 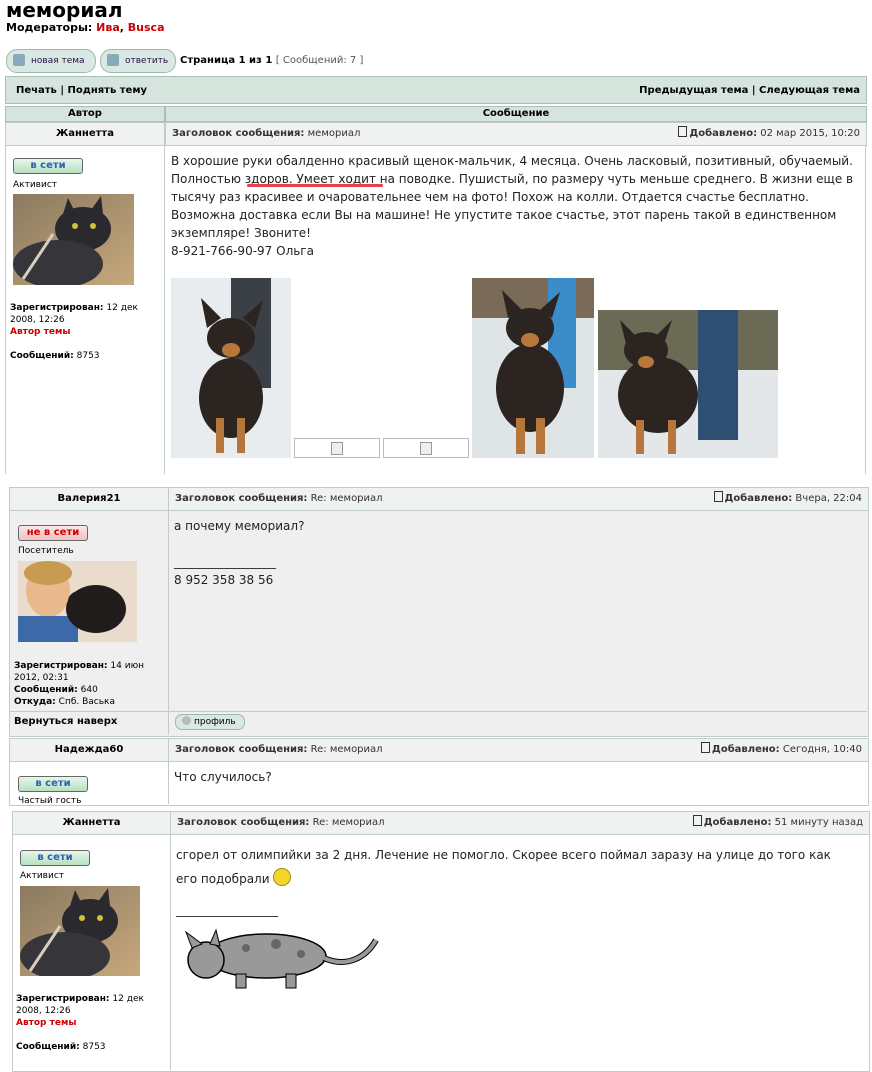 What do you see at coordinates (242, 251) in the screenshot?
I see `post-phone: 8-921-766-90-97 Ольга` at bounding box center [242, 251].